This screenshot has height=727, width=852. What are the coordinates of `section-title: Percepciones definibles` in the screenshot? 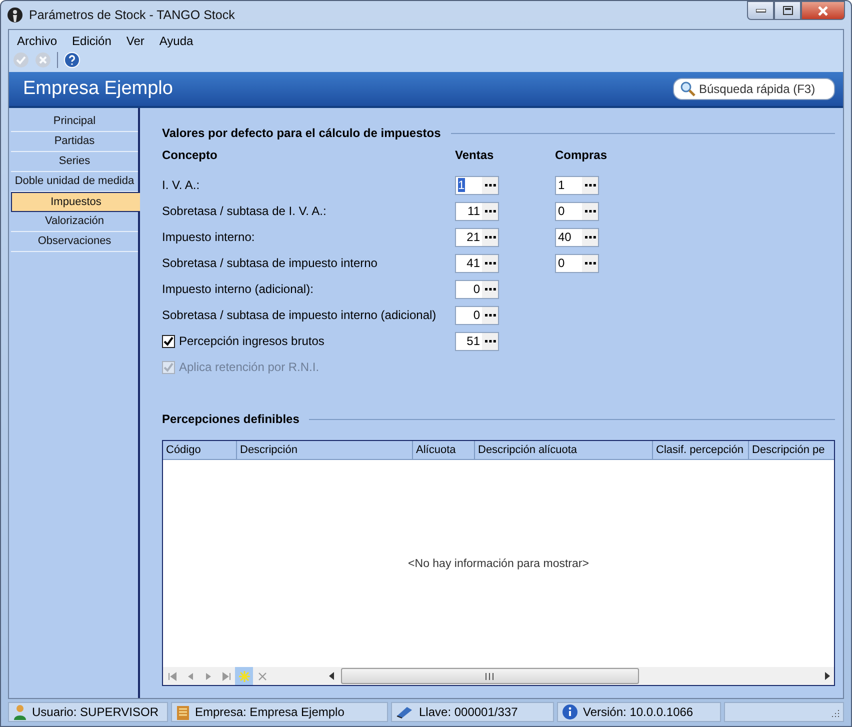 It's located at (231, 419).